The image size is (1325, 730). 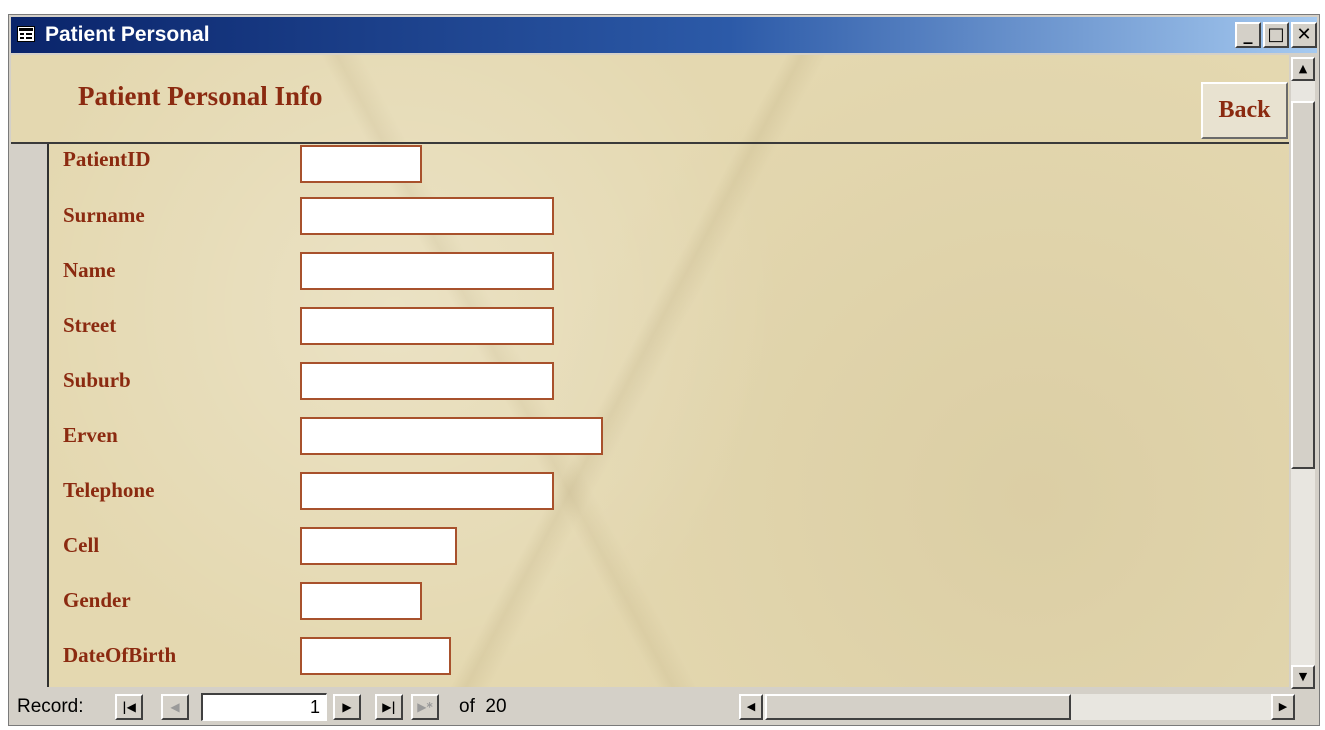 What do you see at coordinates (81, 545) in the screenshot?
I see `label-cell: Cell` at bounding box center [81, 545].